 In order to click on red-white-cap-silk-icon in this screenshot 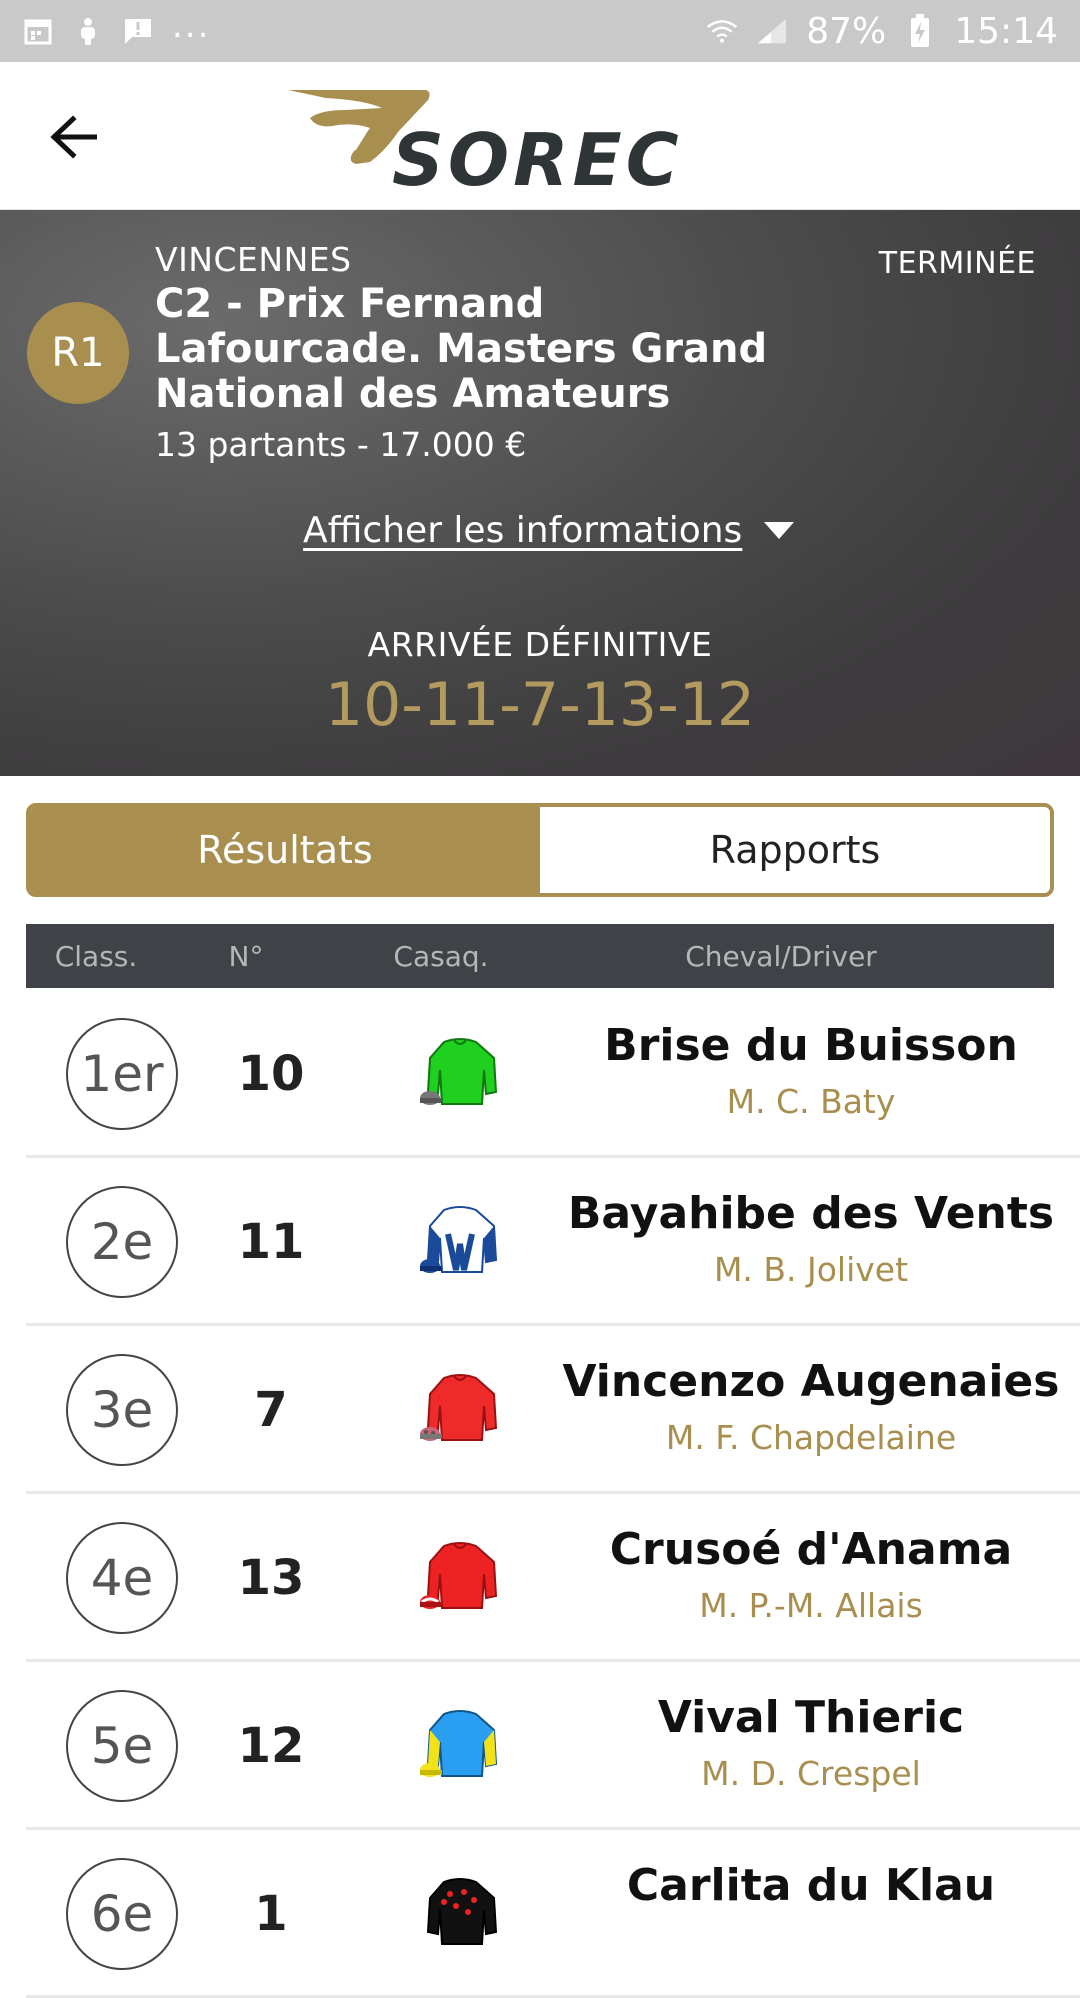, I will do `click(459, 1575)`.